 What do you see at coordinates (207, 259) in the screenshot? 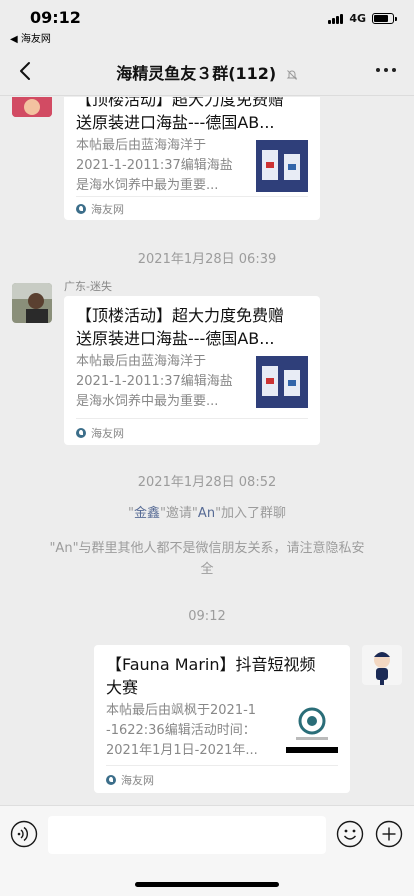
I see `time-label: 2021年1月28日 06:39` at bounding box center [207, 259].